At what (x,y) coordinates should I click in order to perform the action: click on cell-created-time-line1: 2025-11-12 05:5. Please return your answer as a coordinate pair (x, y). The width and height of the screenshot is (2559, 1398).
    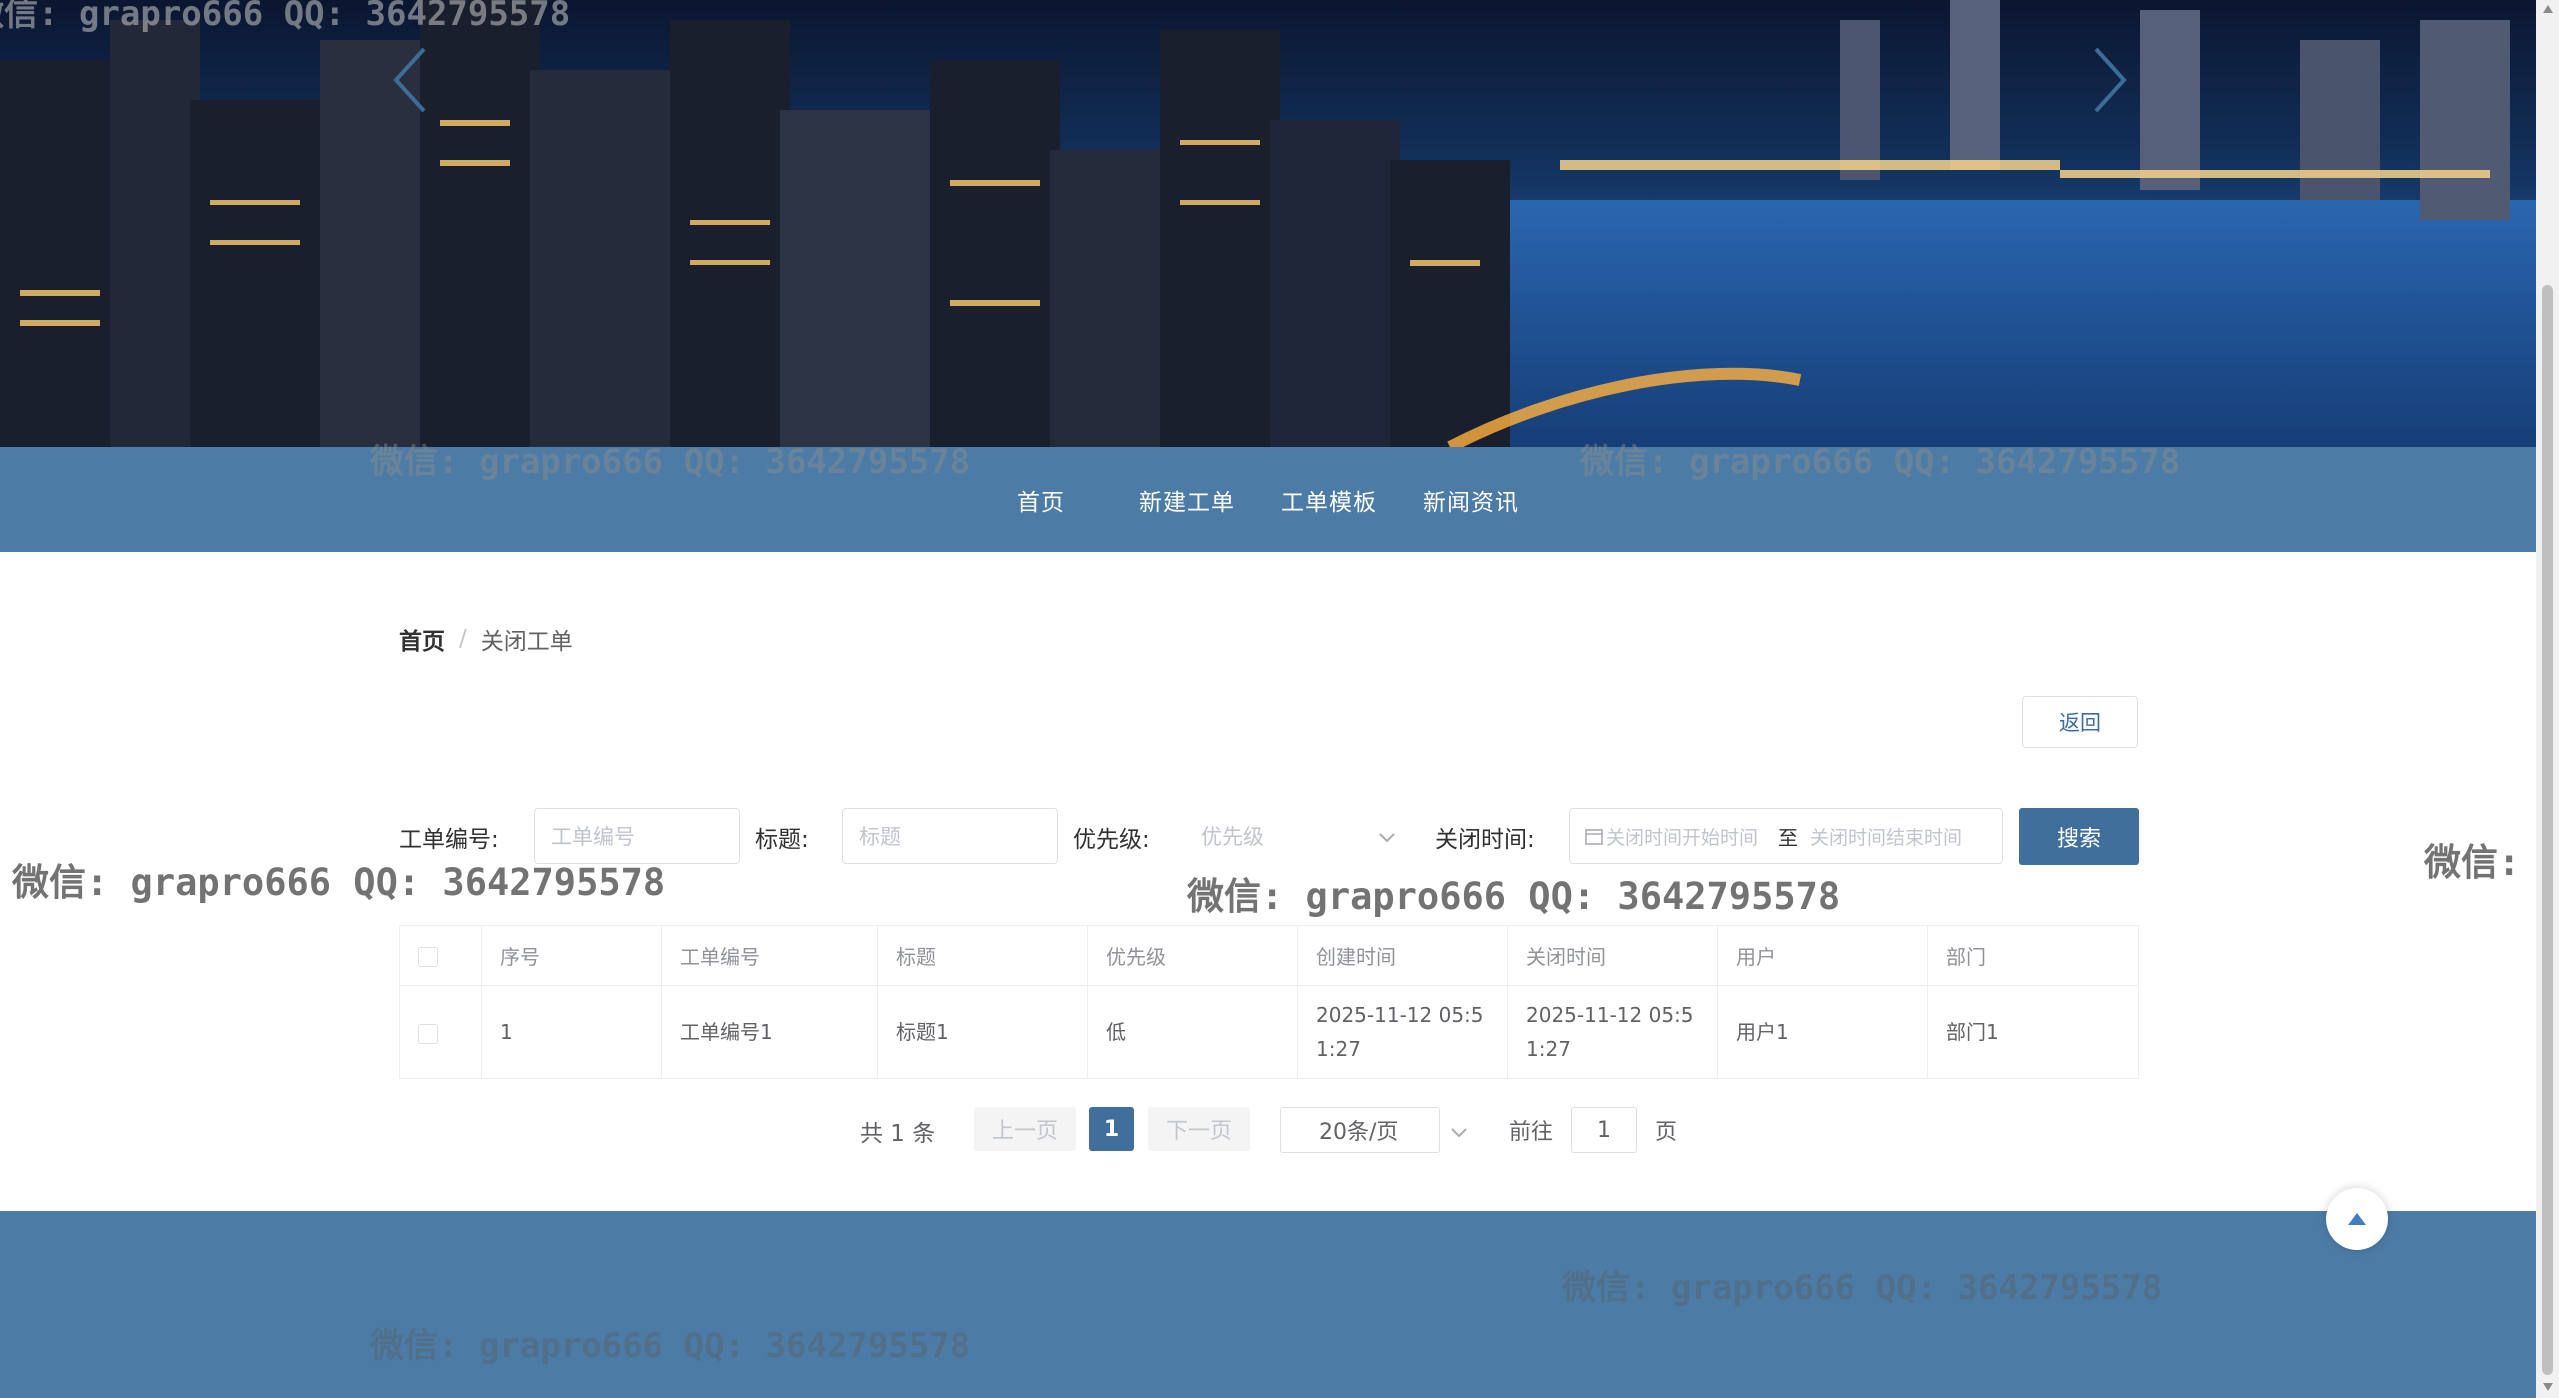
    Looking at the image, I should click on (1400, 1015).